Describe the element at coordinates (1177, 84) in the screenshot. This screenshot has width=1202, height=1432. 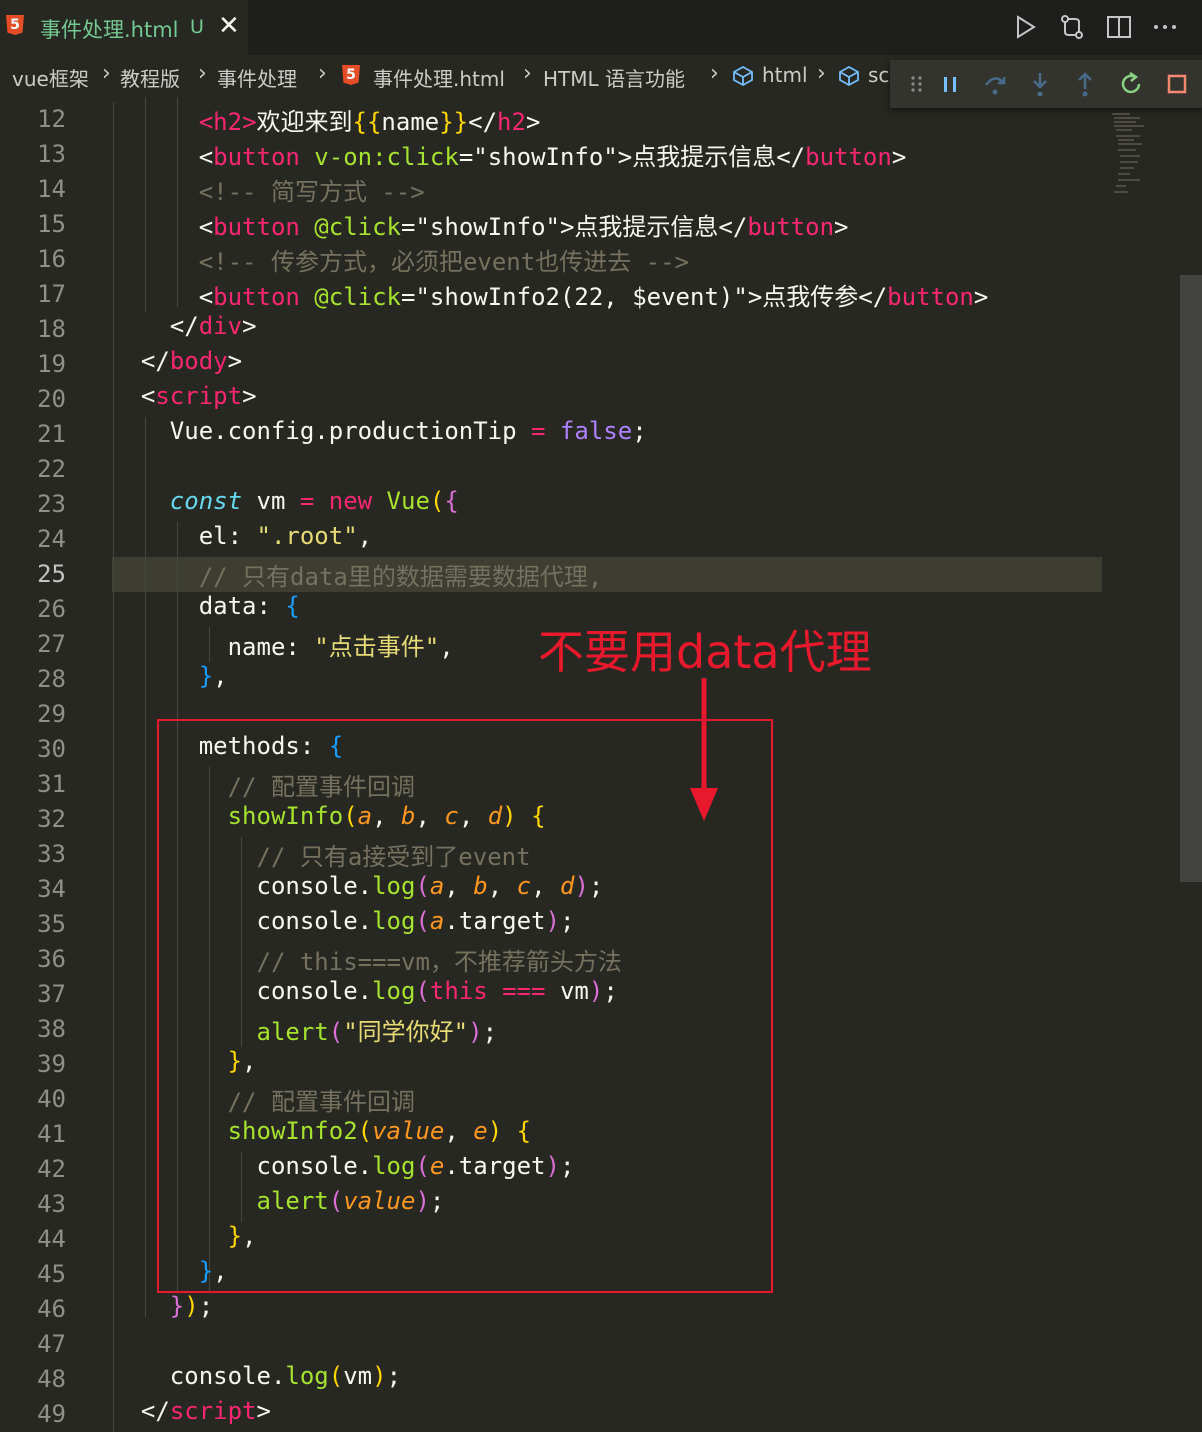
I see `stop-icon` at that location.